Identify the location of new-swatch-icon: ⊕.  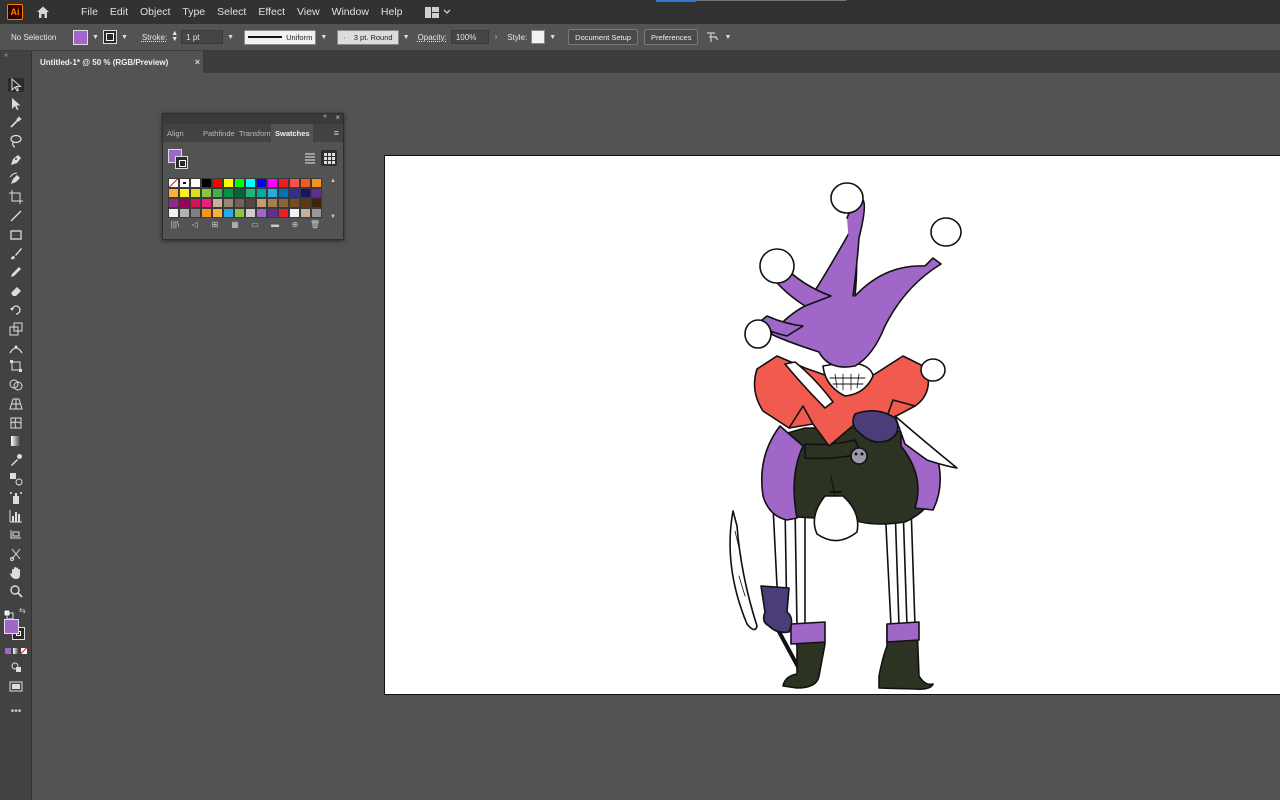
(295, 224).